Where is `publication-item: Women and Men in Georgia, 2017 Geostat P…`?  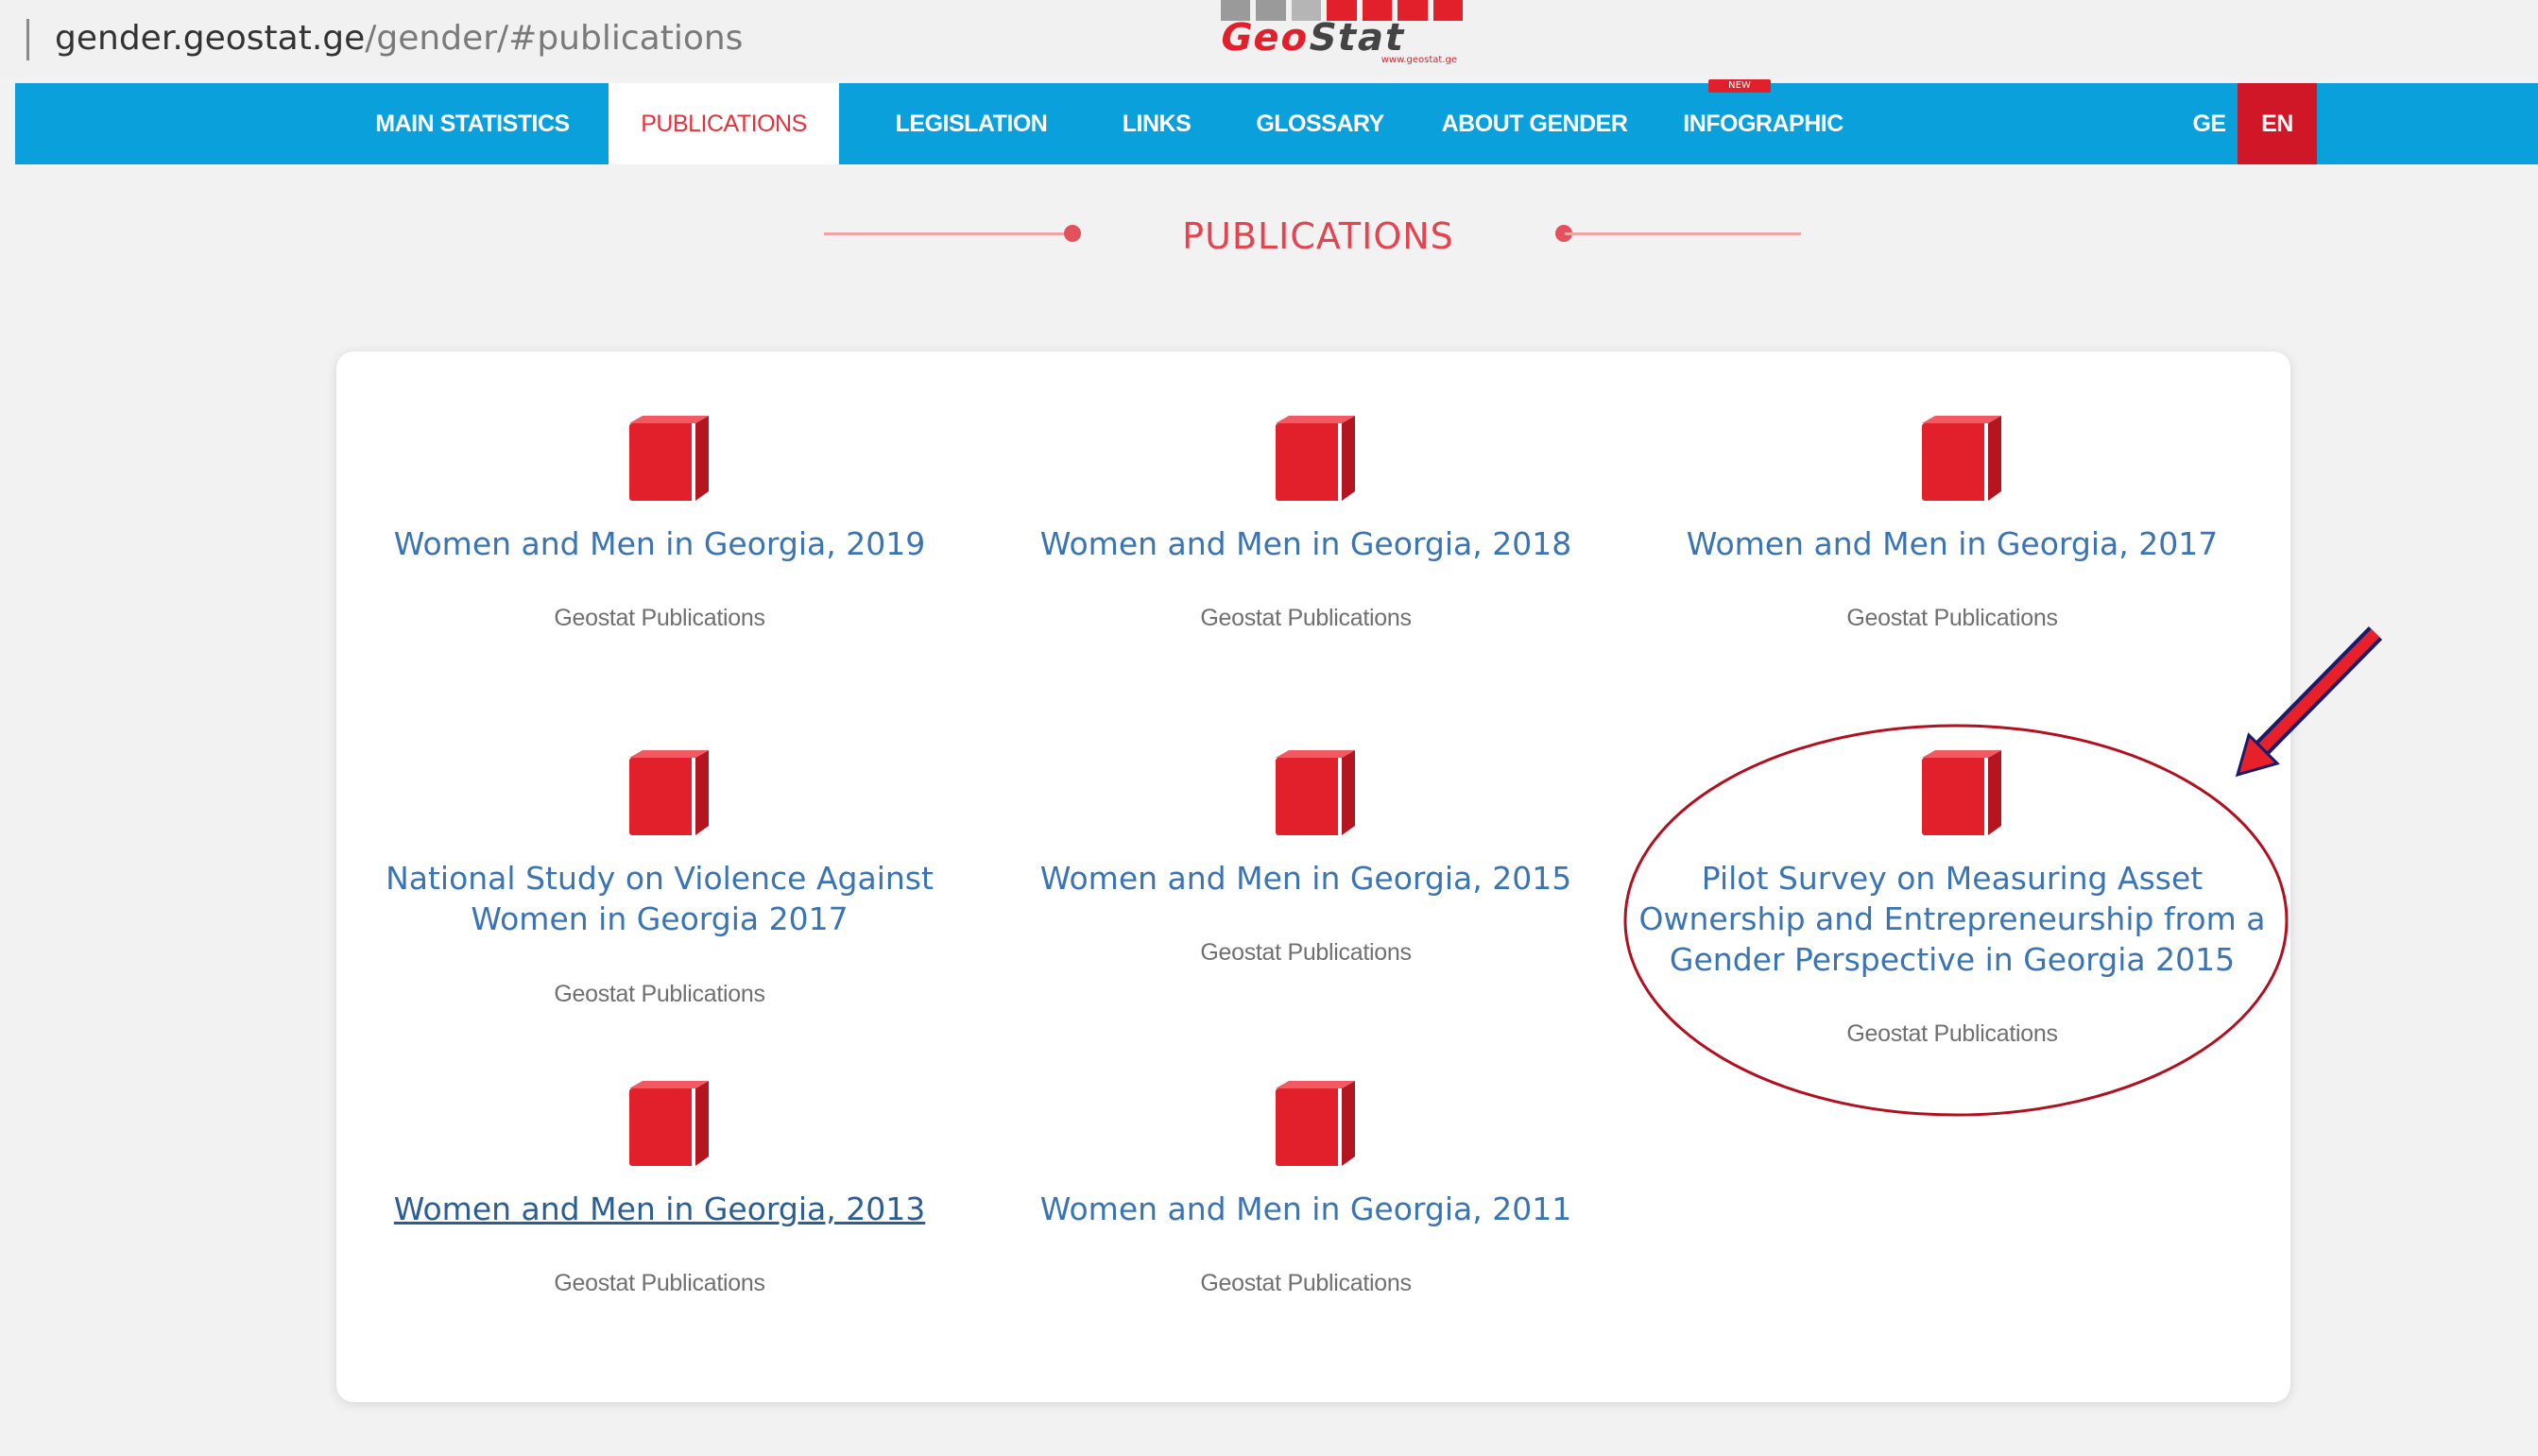
publication-item: Women and Men in Georgia, 2017 Geostat P… is located at coordinates (1952, 534).